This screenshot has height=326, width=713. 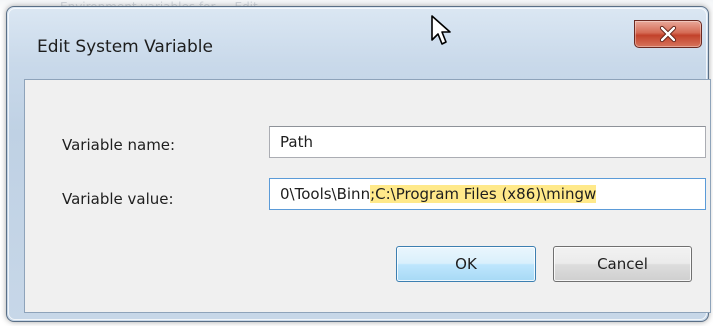 What do you see at coordinates (296, 142) in the screenshot?
I see `variable-name-text: Path` at bounding box center [296, 142].